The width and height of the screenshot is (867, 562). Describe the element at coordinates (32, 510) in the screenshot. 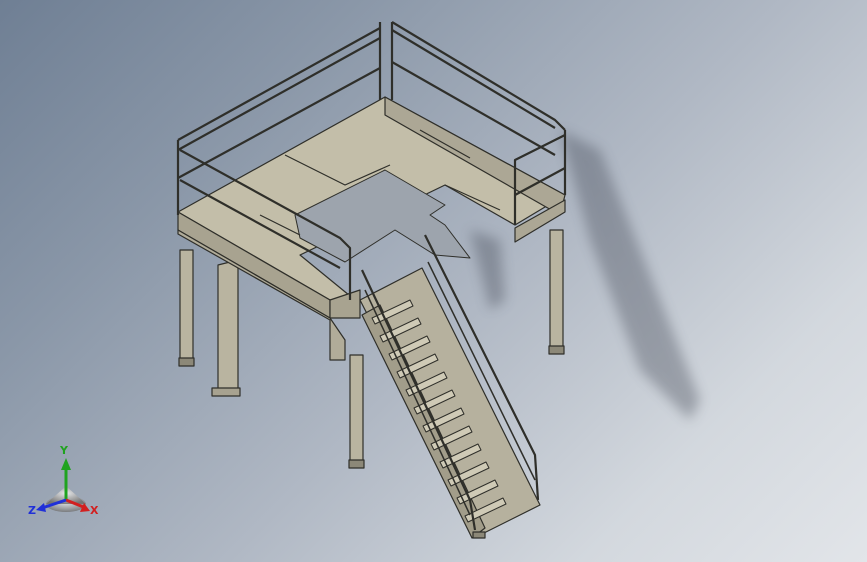

I see `z-axis-label: Z` at that location.